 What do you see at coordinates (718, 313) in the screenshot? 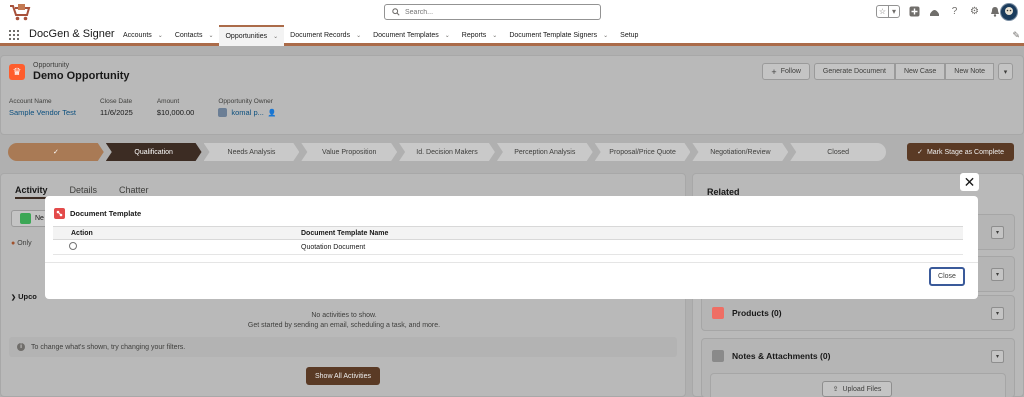
I see `products-icon` at bounding box center [718, 313].